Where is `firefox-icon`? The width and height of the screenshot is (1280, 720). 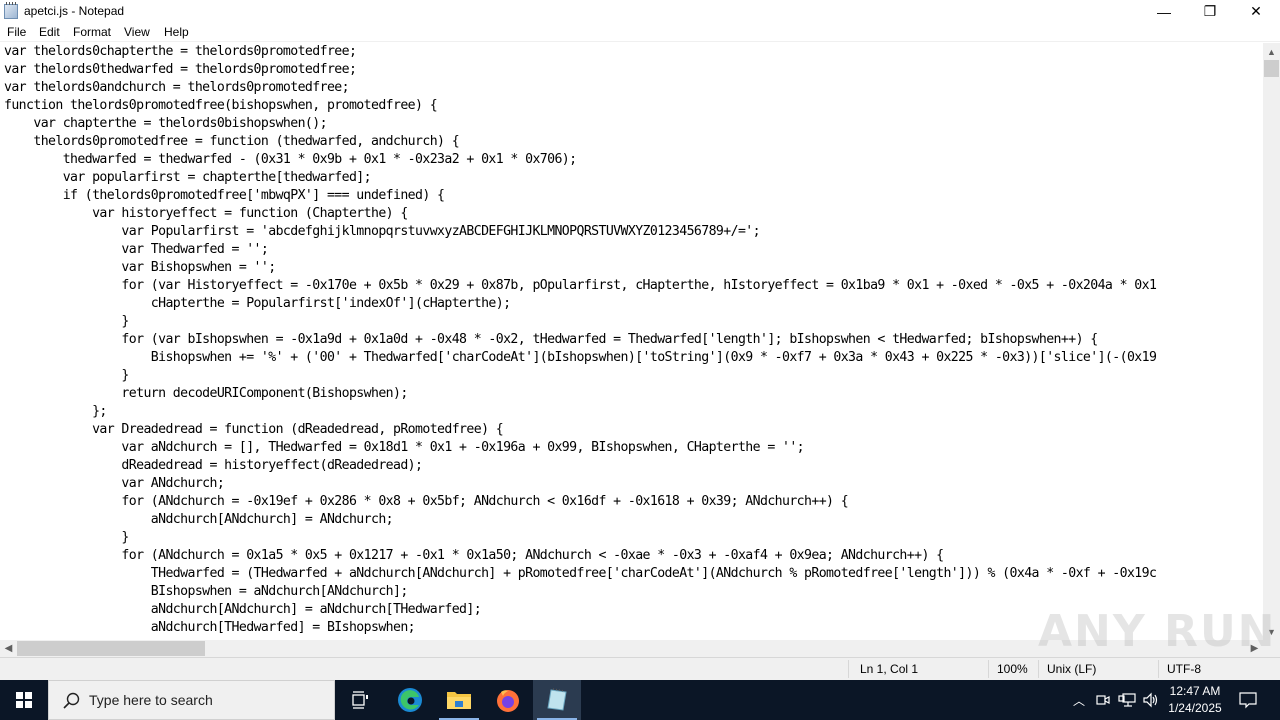
firefox-icon is located at coordinates (508, 701).